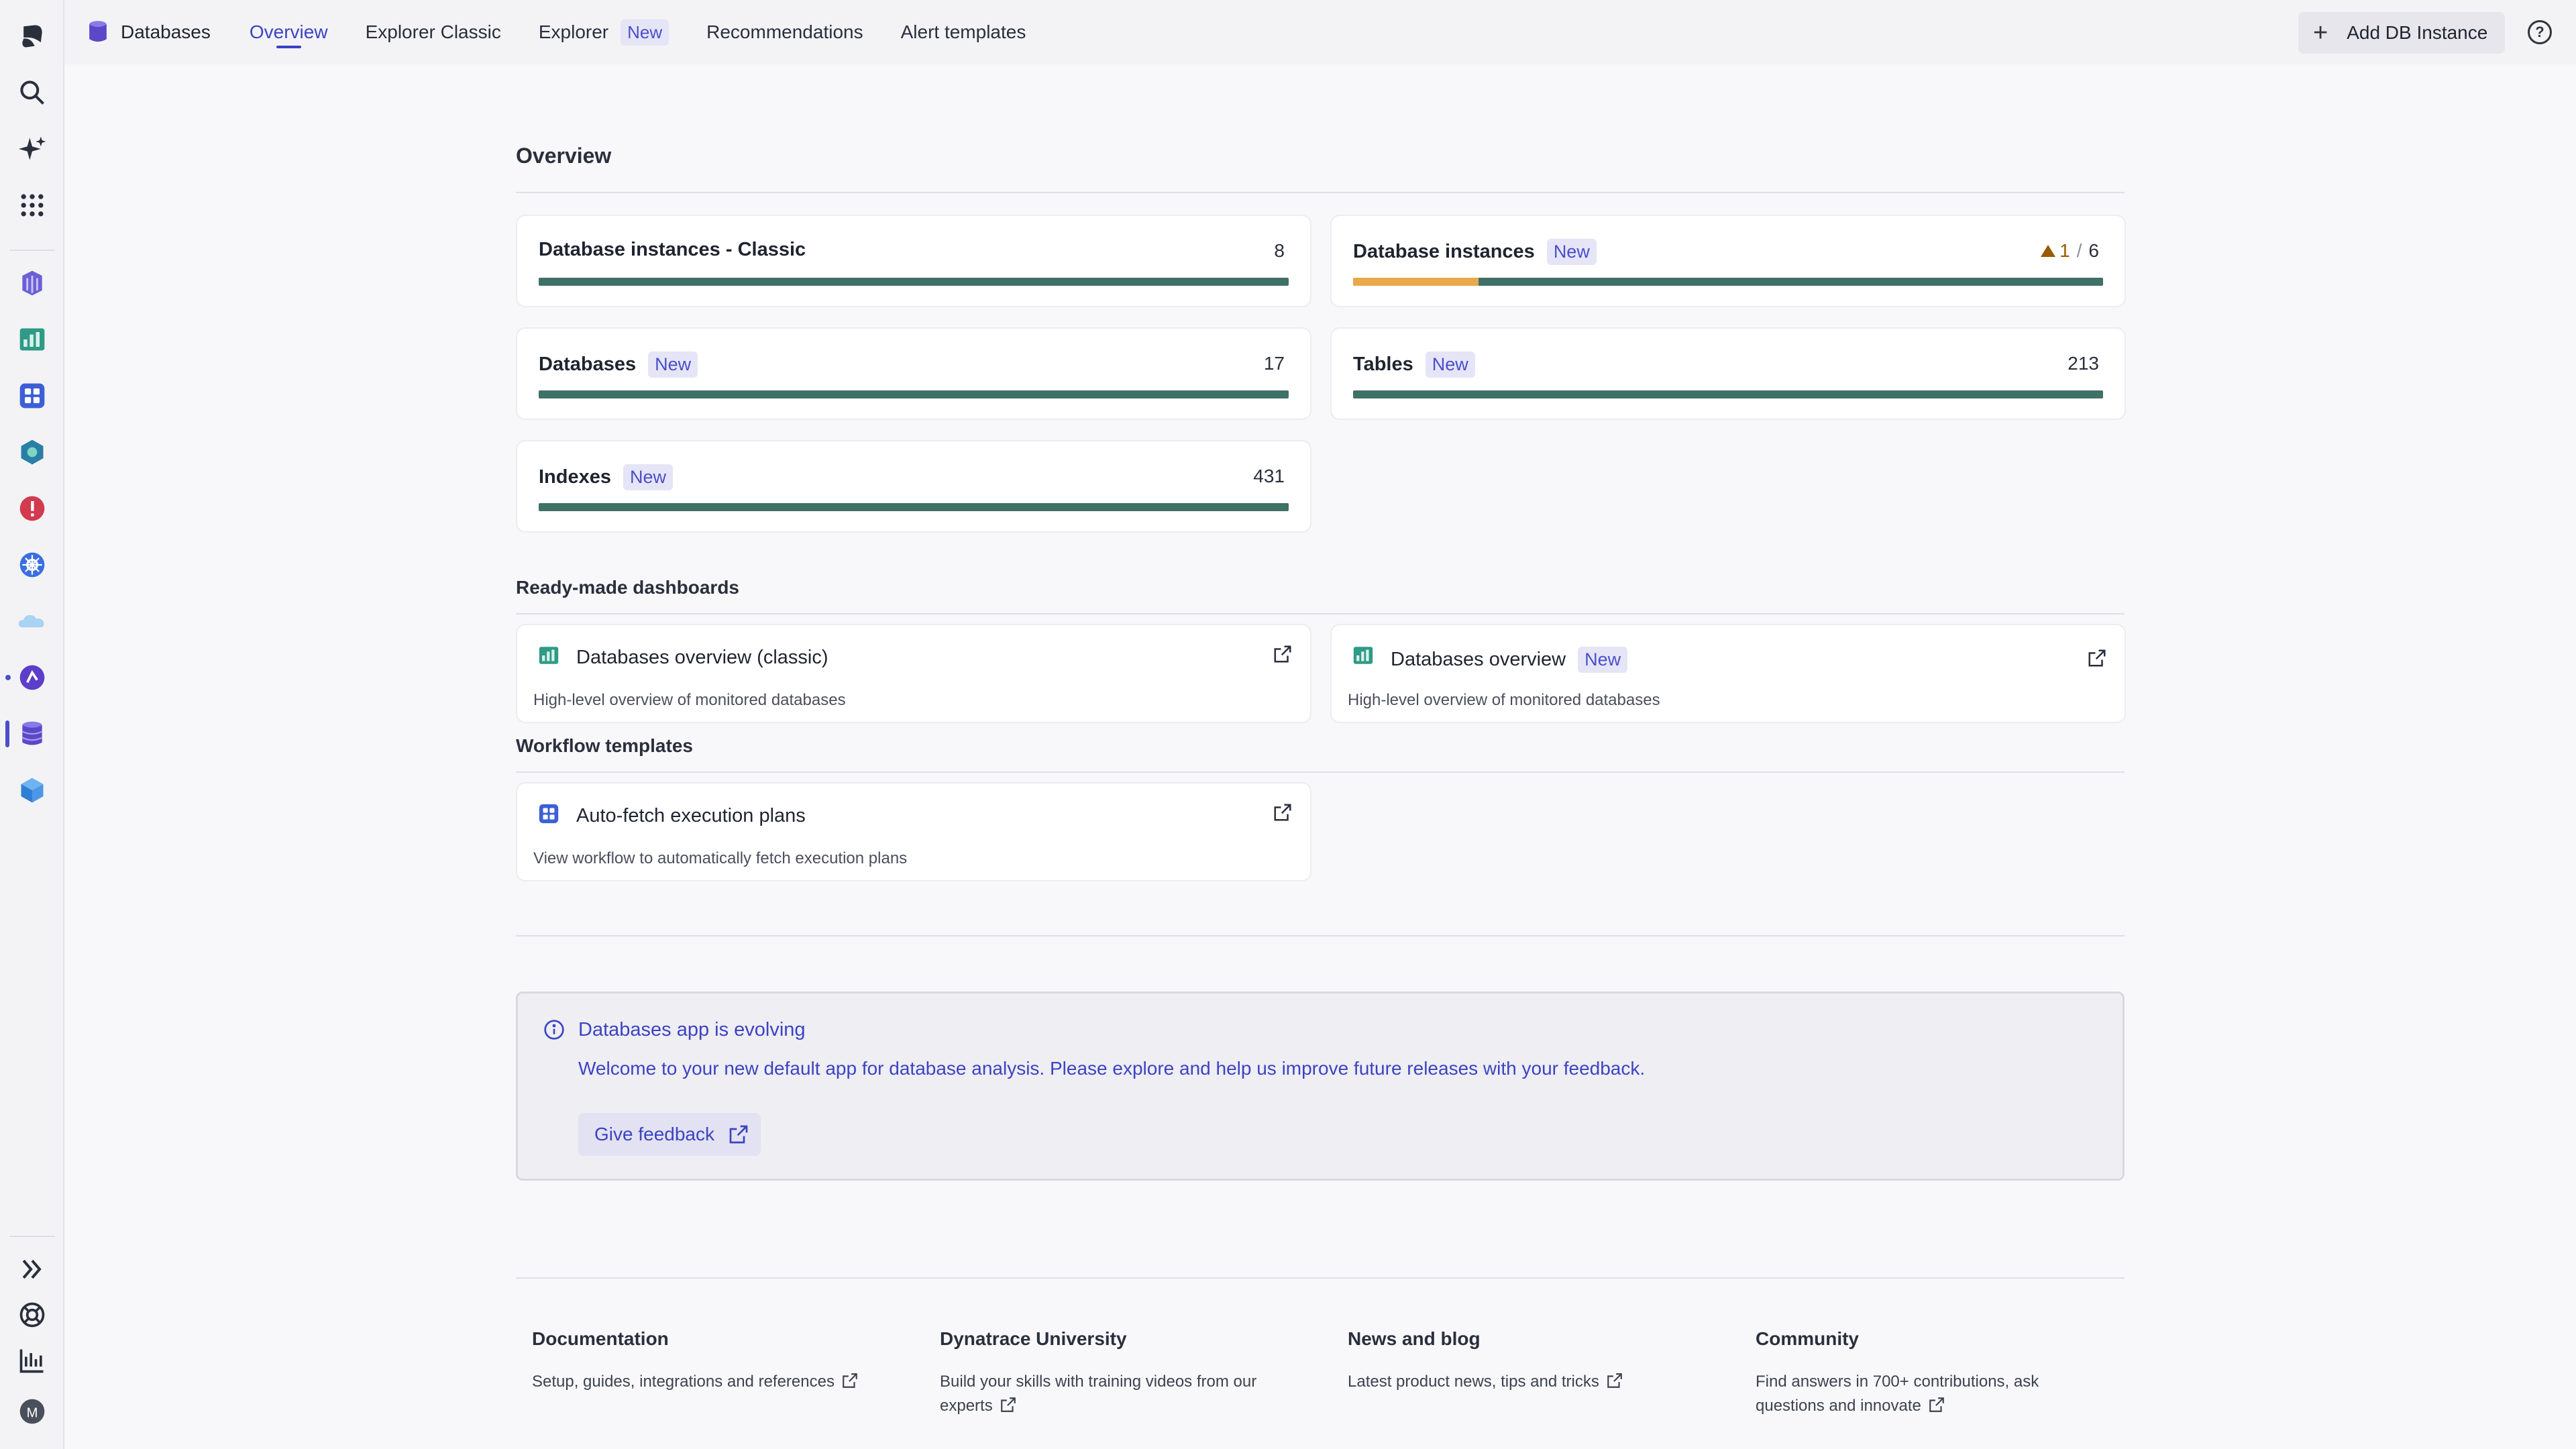 The width and height of the screenshot is (2576, 1449). Describe the element at coordinates (913, 373) in the screenshot. I see `metric-card-databases: Databases New 17` at that location.